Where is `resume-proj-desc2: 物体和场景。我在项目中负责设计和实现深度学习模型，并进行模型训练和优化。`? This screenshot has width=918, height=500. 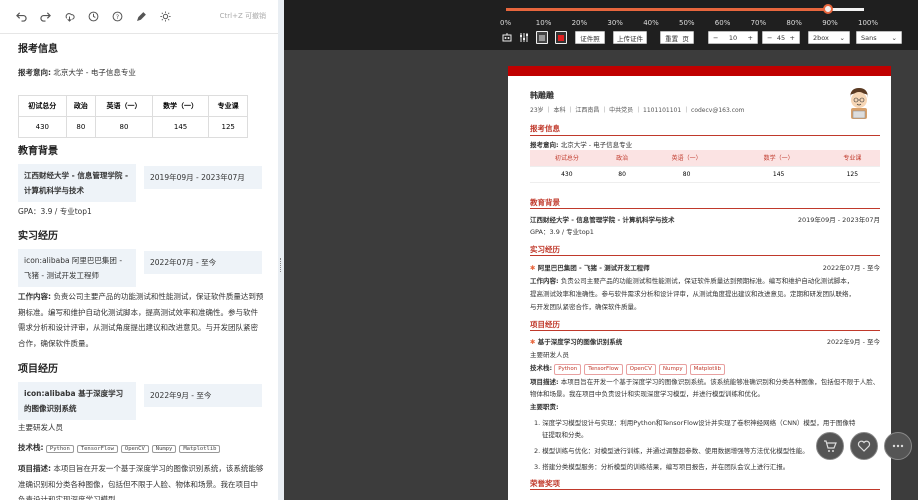 resume-proj-desc2: 物体和场景。我在项目中负责设计和实现深度学习模型，并进行模型训练和优化。 is located at coordinates (647, 394).